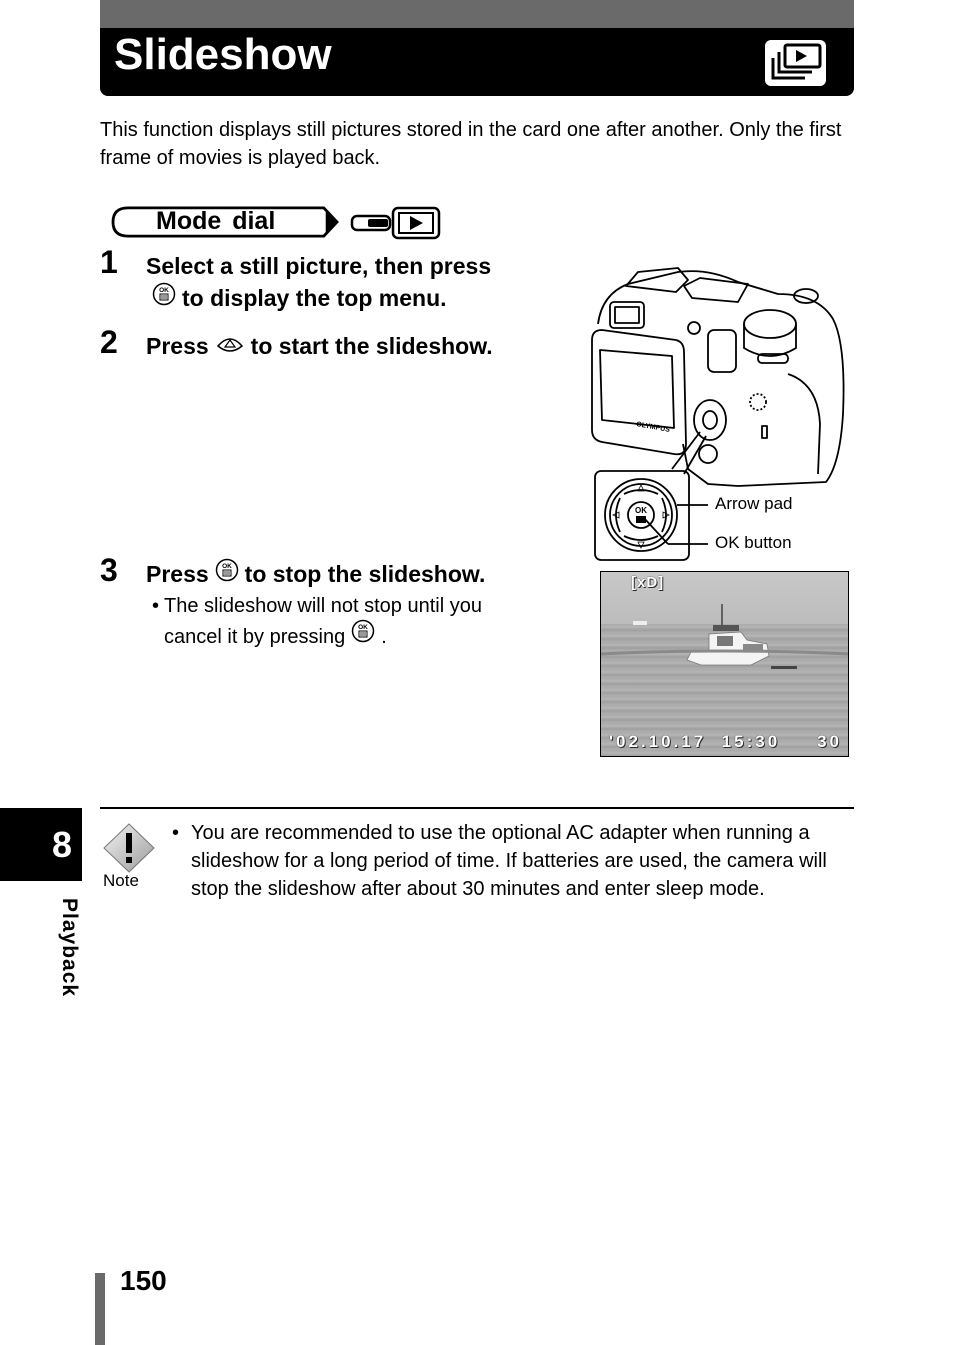 The image size is (954, 1345). What do you see at coordinates (371, 346) in the screenshot?
I see `step-2-post: to start the slideshow.` at bounding box center [371, 346].